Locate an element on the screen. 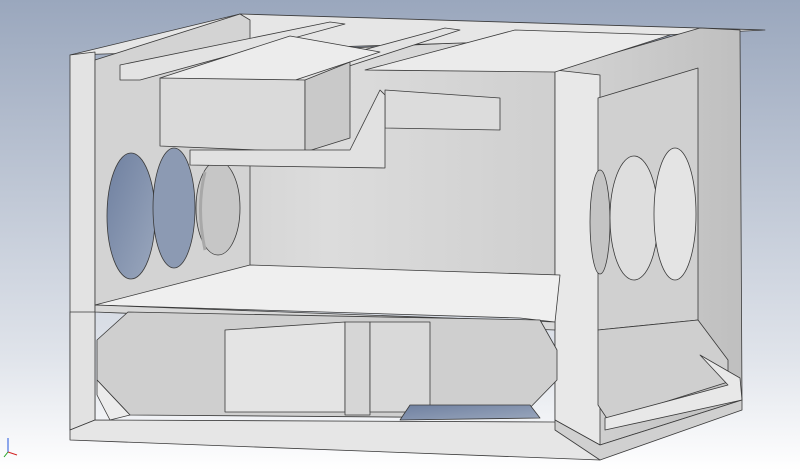 This screenshot has height=471, width=800. lower-right-floor is located at coordinates (470, 412).